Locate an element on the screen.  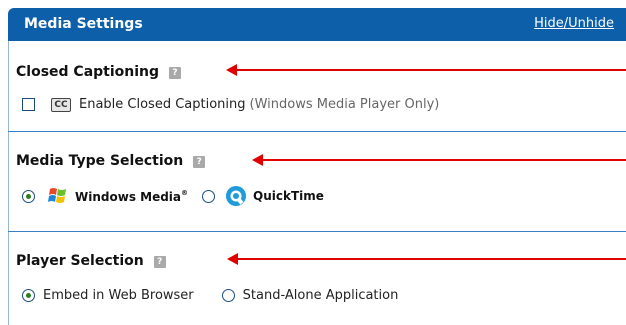
closed-captioning-title: Closed Captioning? is located at coordinates (99, 72).